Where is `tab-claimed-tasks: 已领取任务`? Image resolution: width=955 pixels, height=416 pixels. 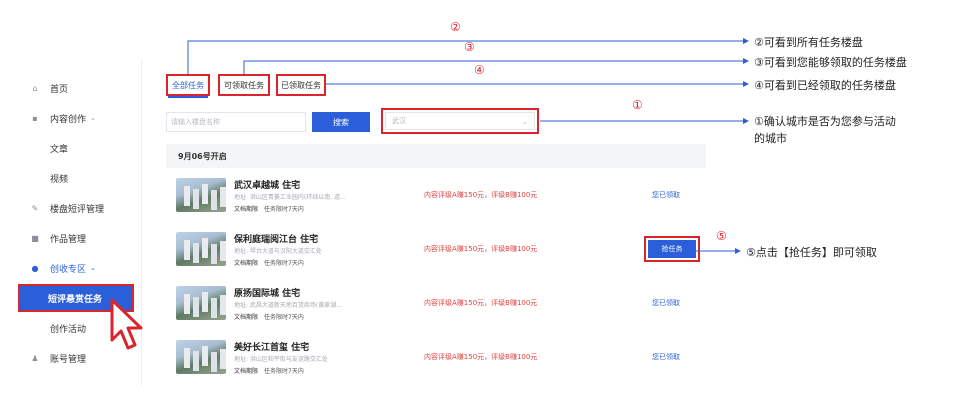 tab-claimed-tasks: 已领取任务 is located at coordinates (301, 85).